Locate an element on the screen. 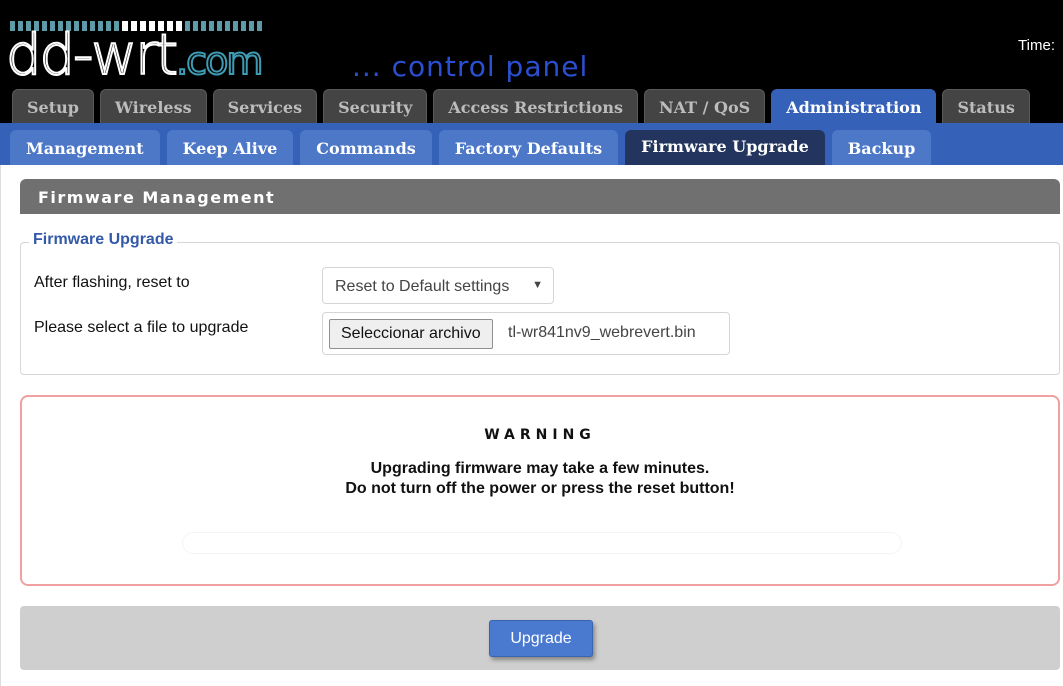  subtab-backup: Backup is located at coordinates (881, 147).